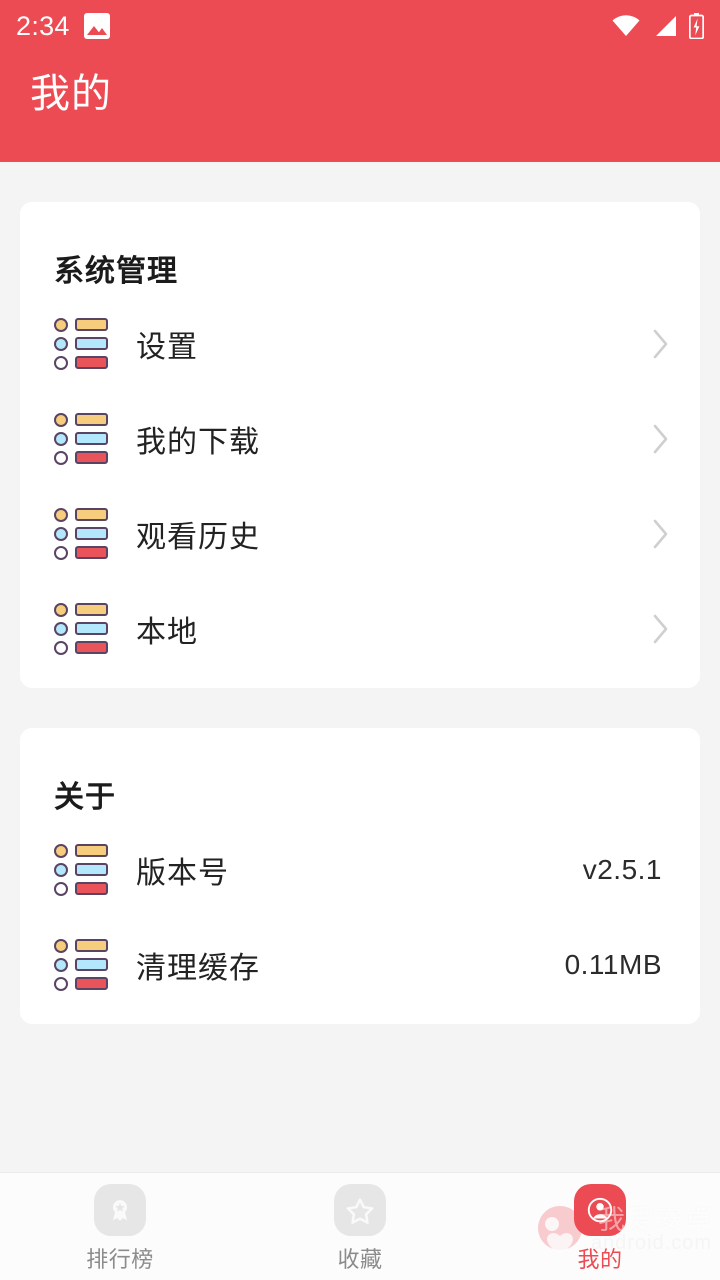 The image size is (720, 1280). What do you see at coordinates (120, 1259) in the screenshot?
I see `tab-label: 排行榜` at bounding box center [120, 1259].